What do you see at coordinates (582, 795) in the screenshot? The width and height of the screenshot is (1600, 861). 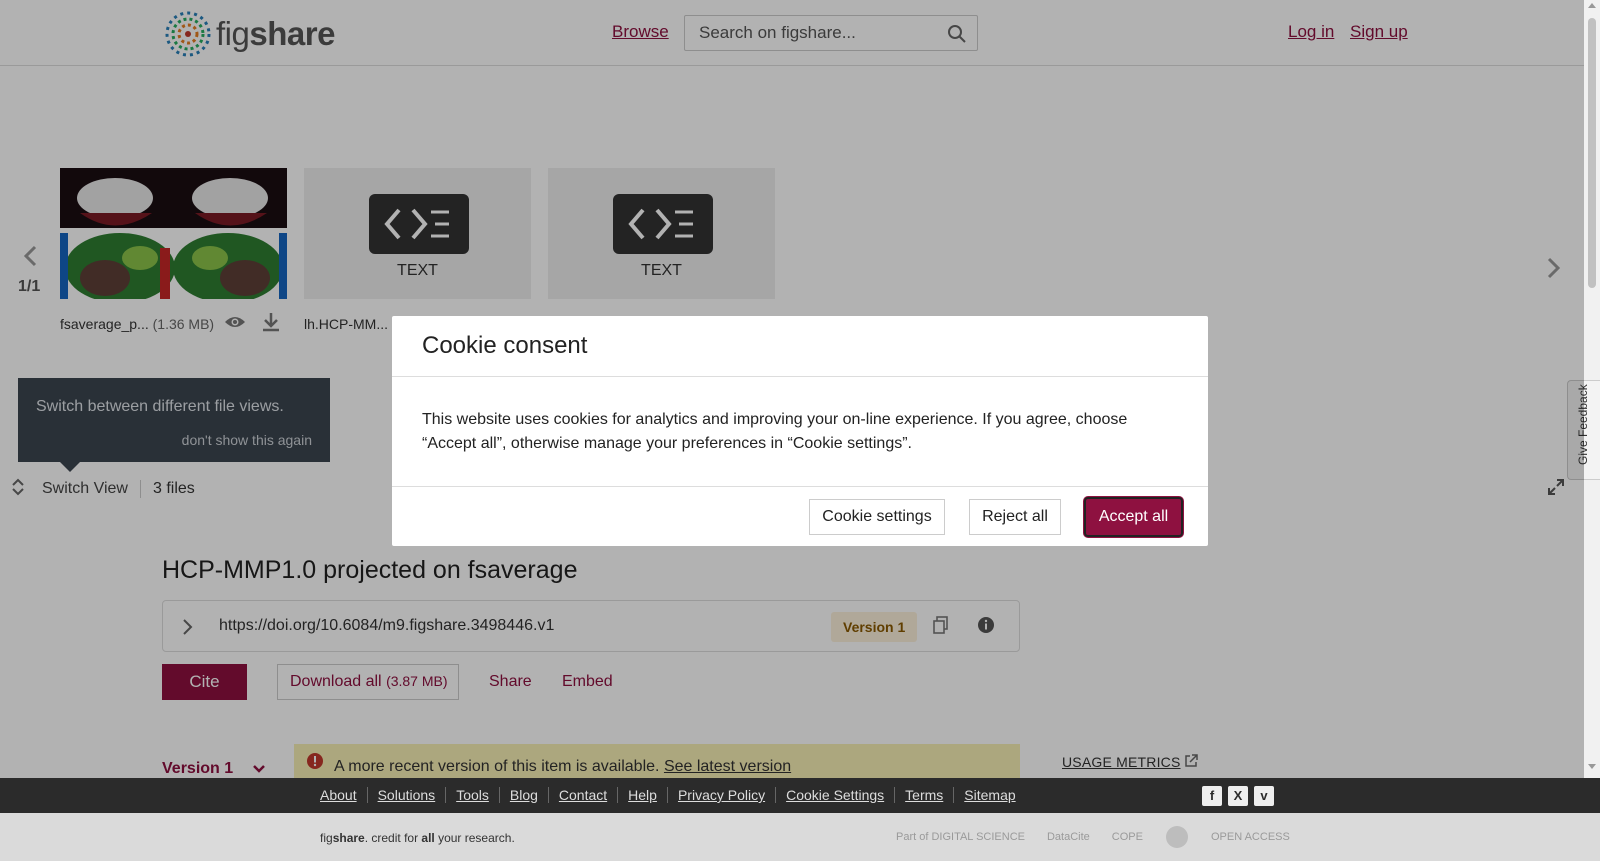 I see `footer-link-contact: Contact` at bounding box center [582, 795].